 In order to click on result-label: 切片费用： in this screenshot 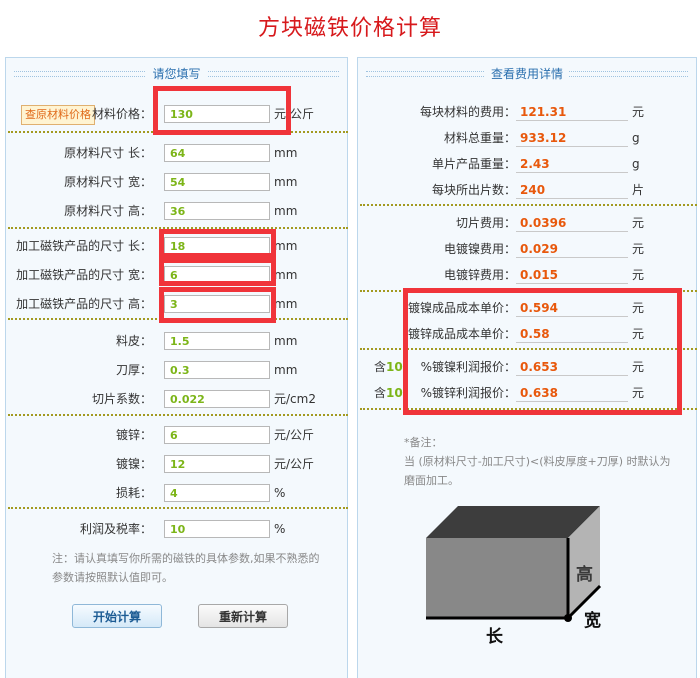, I will do `click(485, 223)`.